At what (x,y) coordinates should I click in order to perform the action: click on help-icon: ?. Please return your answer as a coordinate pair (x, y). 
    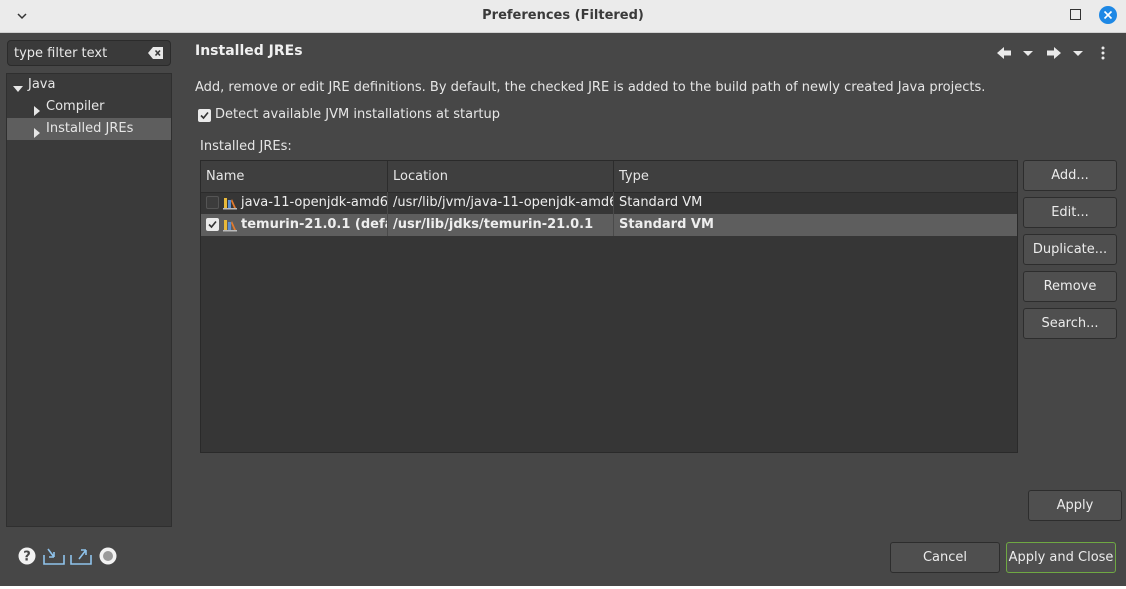
    Looking at the image, I should click on (27, 558).